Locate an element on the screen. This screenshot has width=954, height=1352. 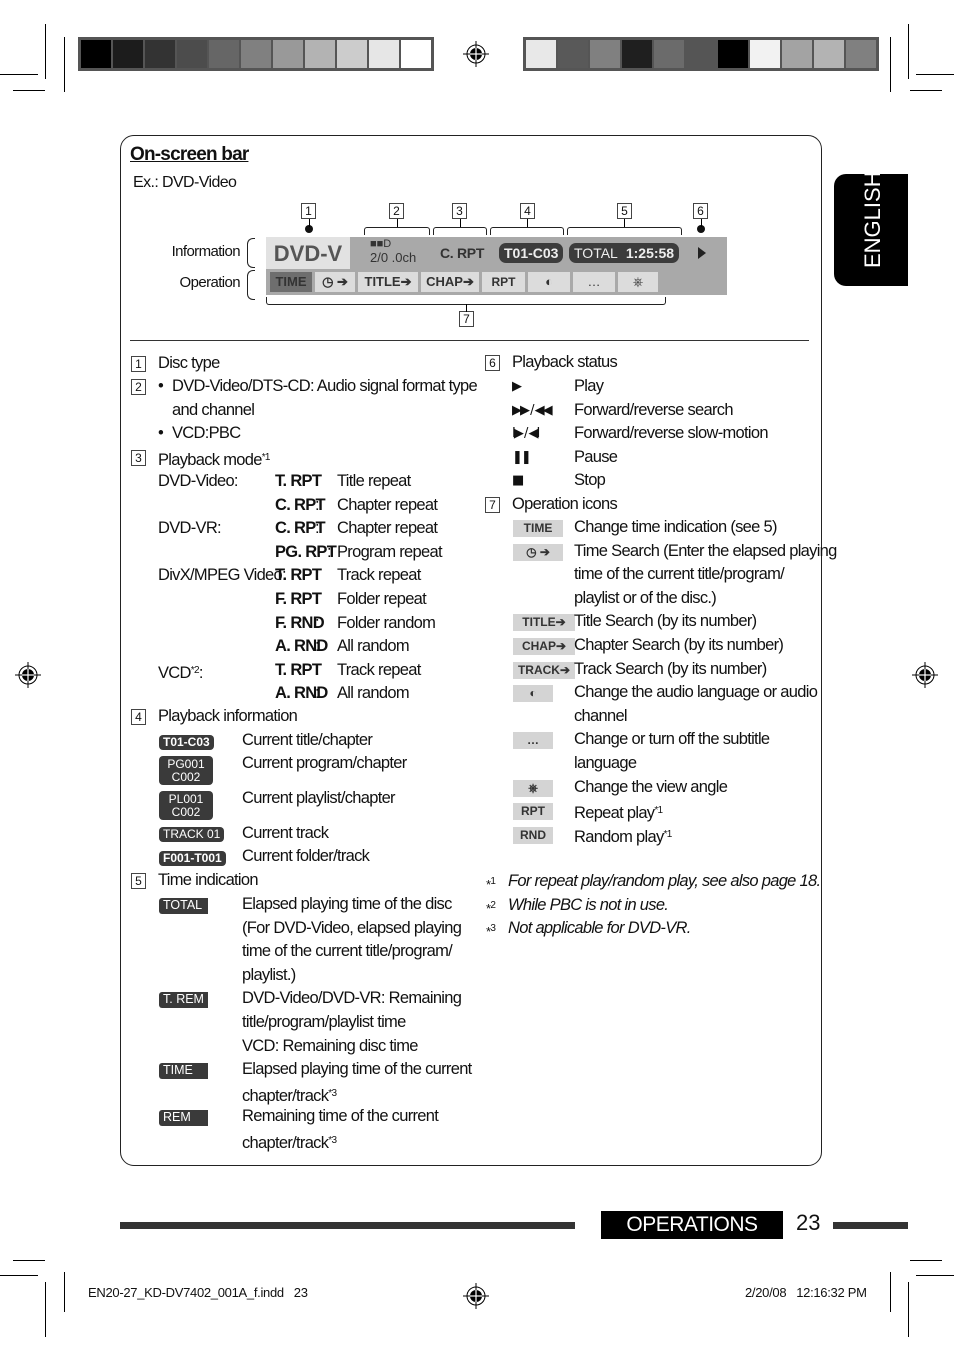
op-desc-line: language is located at coordinates (605, 763).